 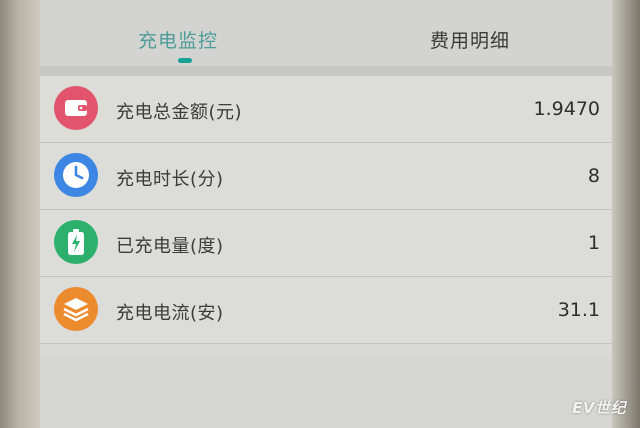 What do you see at coordinates (76, 309) in the screenshot?
I see `layers-icon` at bounding box center [76, 309].